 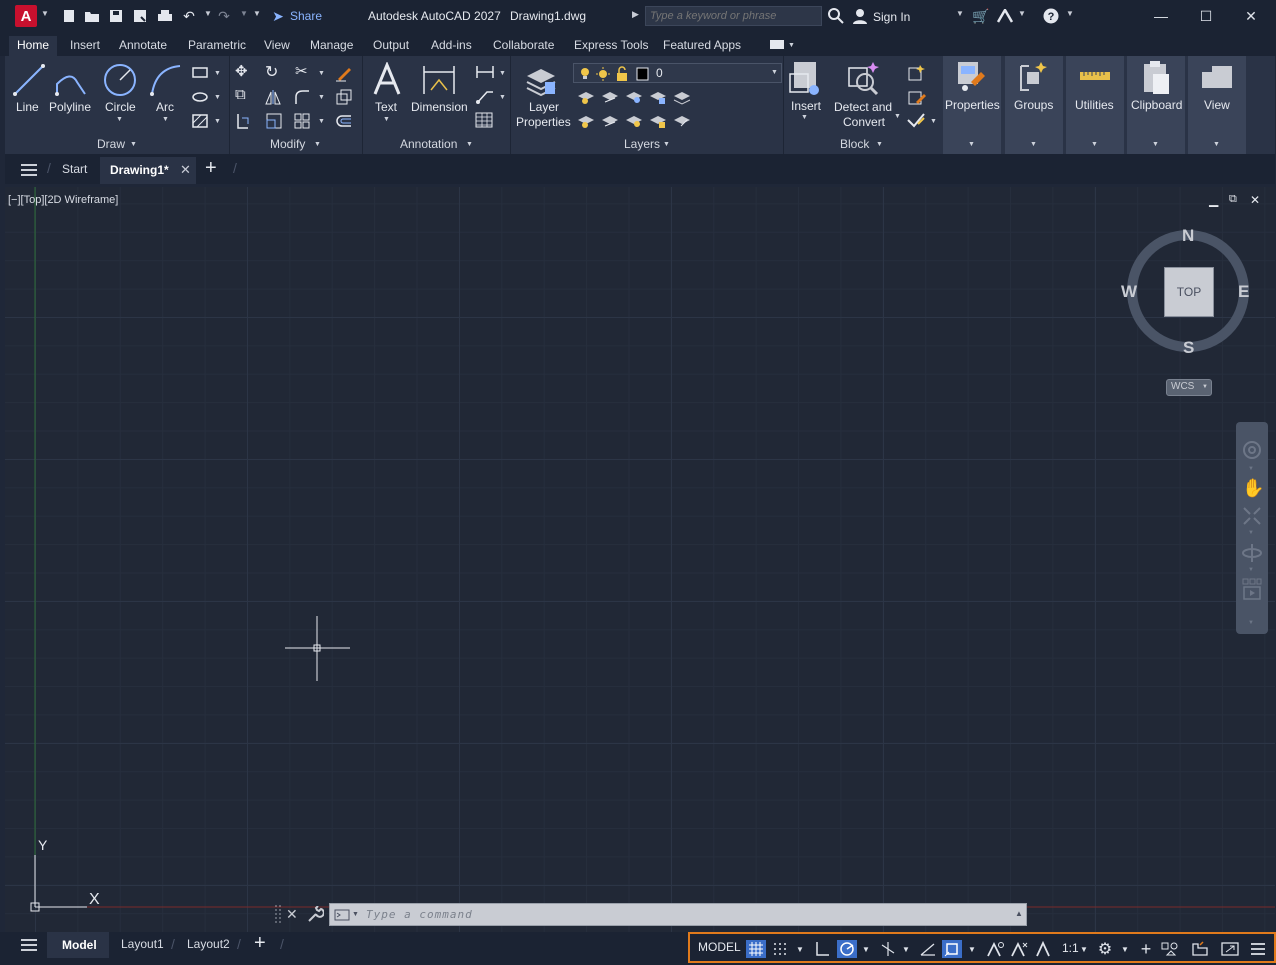 What do you see at coordinates (523, 46) in the screenshot?
I see `tab-collaborate: Collaborate` at bounding box center [523, 46].